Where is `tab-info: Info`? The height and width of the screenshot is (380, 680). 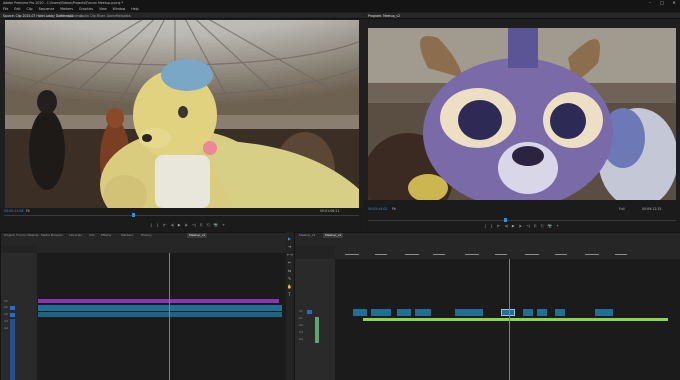
tab-info: Info is located at coordinates (92, 235).